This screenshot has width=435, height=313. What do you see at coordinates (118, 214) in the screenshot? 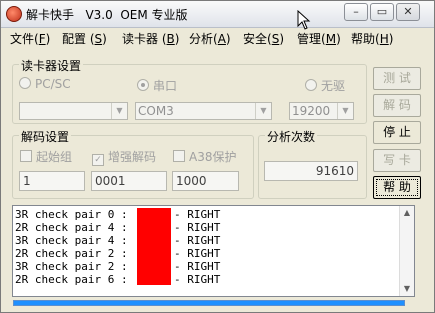
I see `log-line: 3R check pair 0 : - RIGHT` at bounding box center [118, 214].